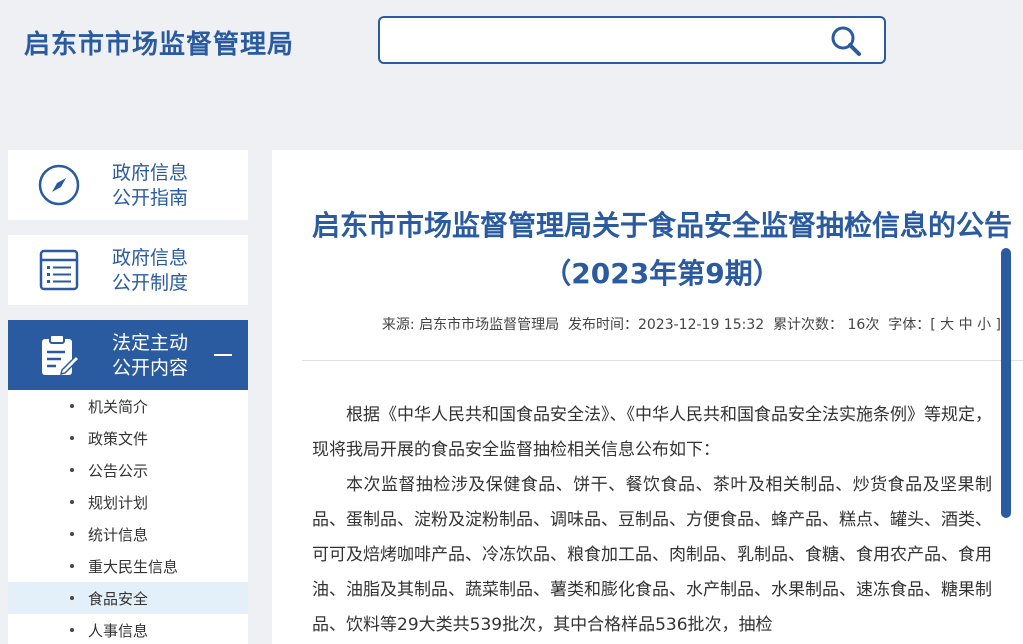 Image resolution: width=1023 pixels, height=644 pixels. I want to click on sidebar-item-policy: 政策文件, so click(128, 438).